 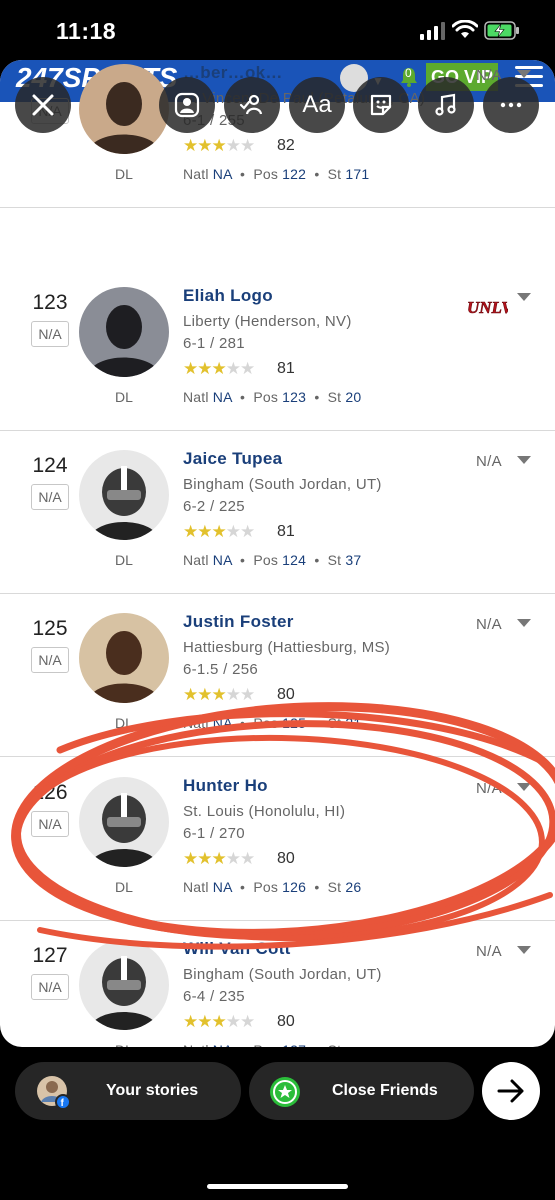 I want to click on st-rank: 20, so click(x=353, y=397).